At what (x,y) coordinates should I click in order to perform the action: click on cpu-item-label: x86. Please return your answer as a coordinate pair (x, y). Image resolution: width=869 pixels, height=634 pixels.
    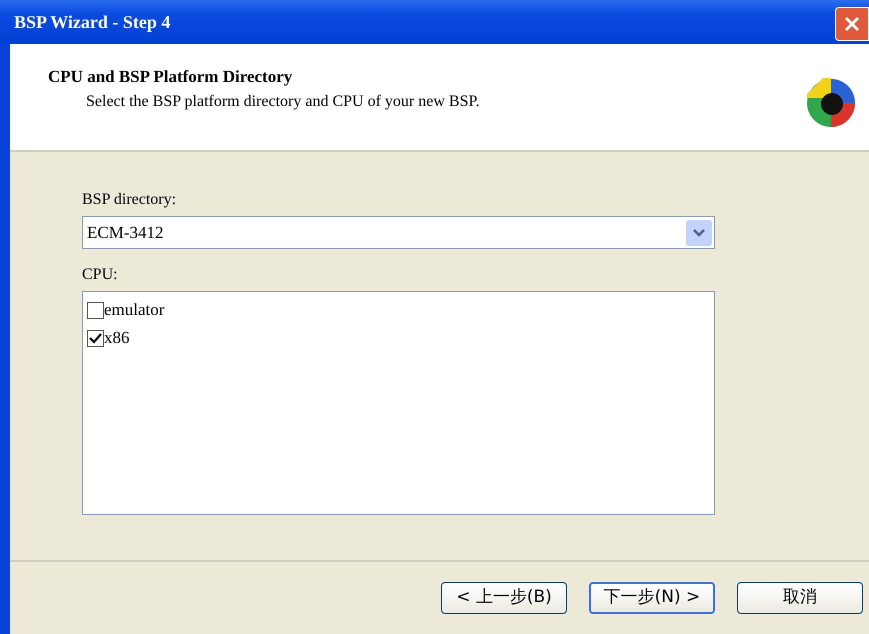
    Looking at the image, I should click on (117, 338).